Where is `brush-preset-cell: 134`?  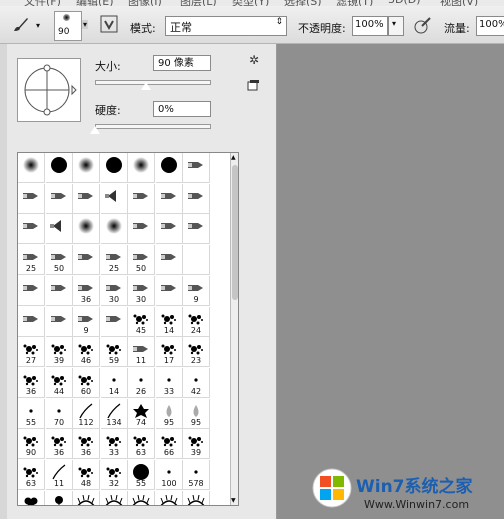 brush-preset-cell: 134 is located at coordinates (114, 414).